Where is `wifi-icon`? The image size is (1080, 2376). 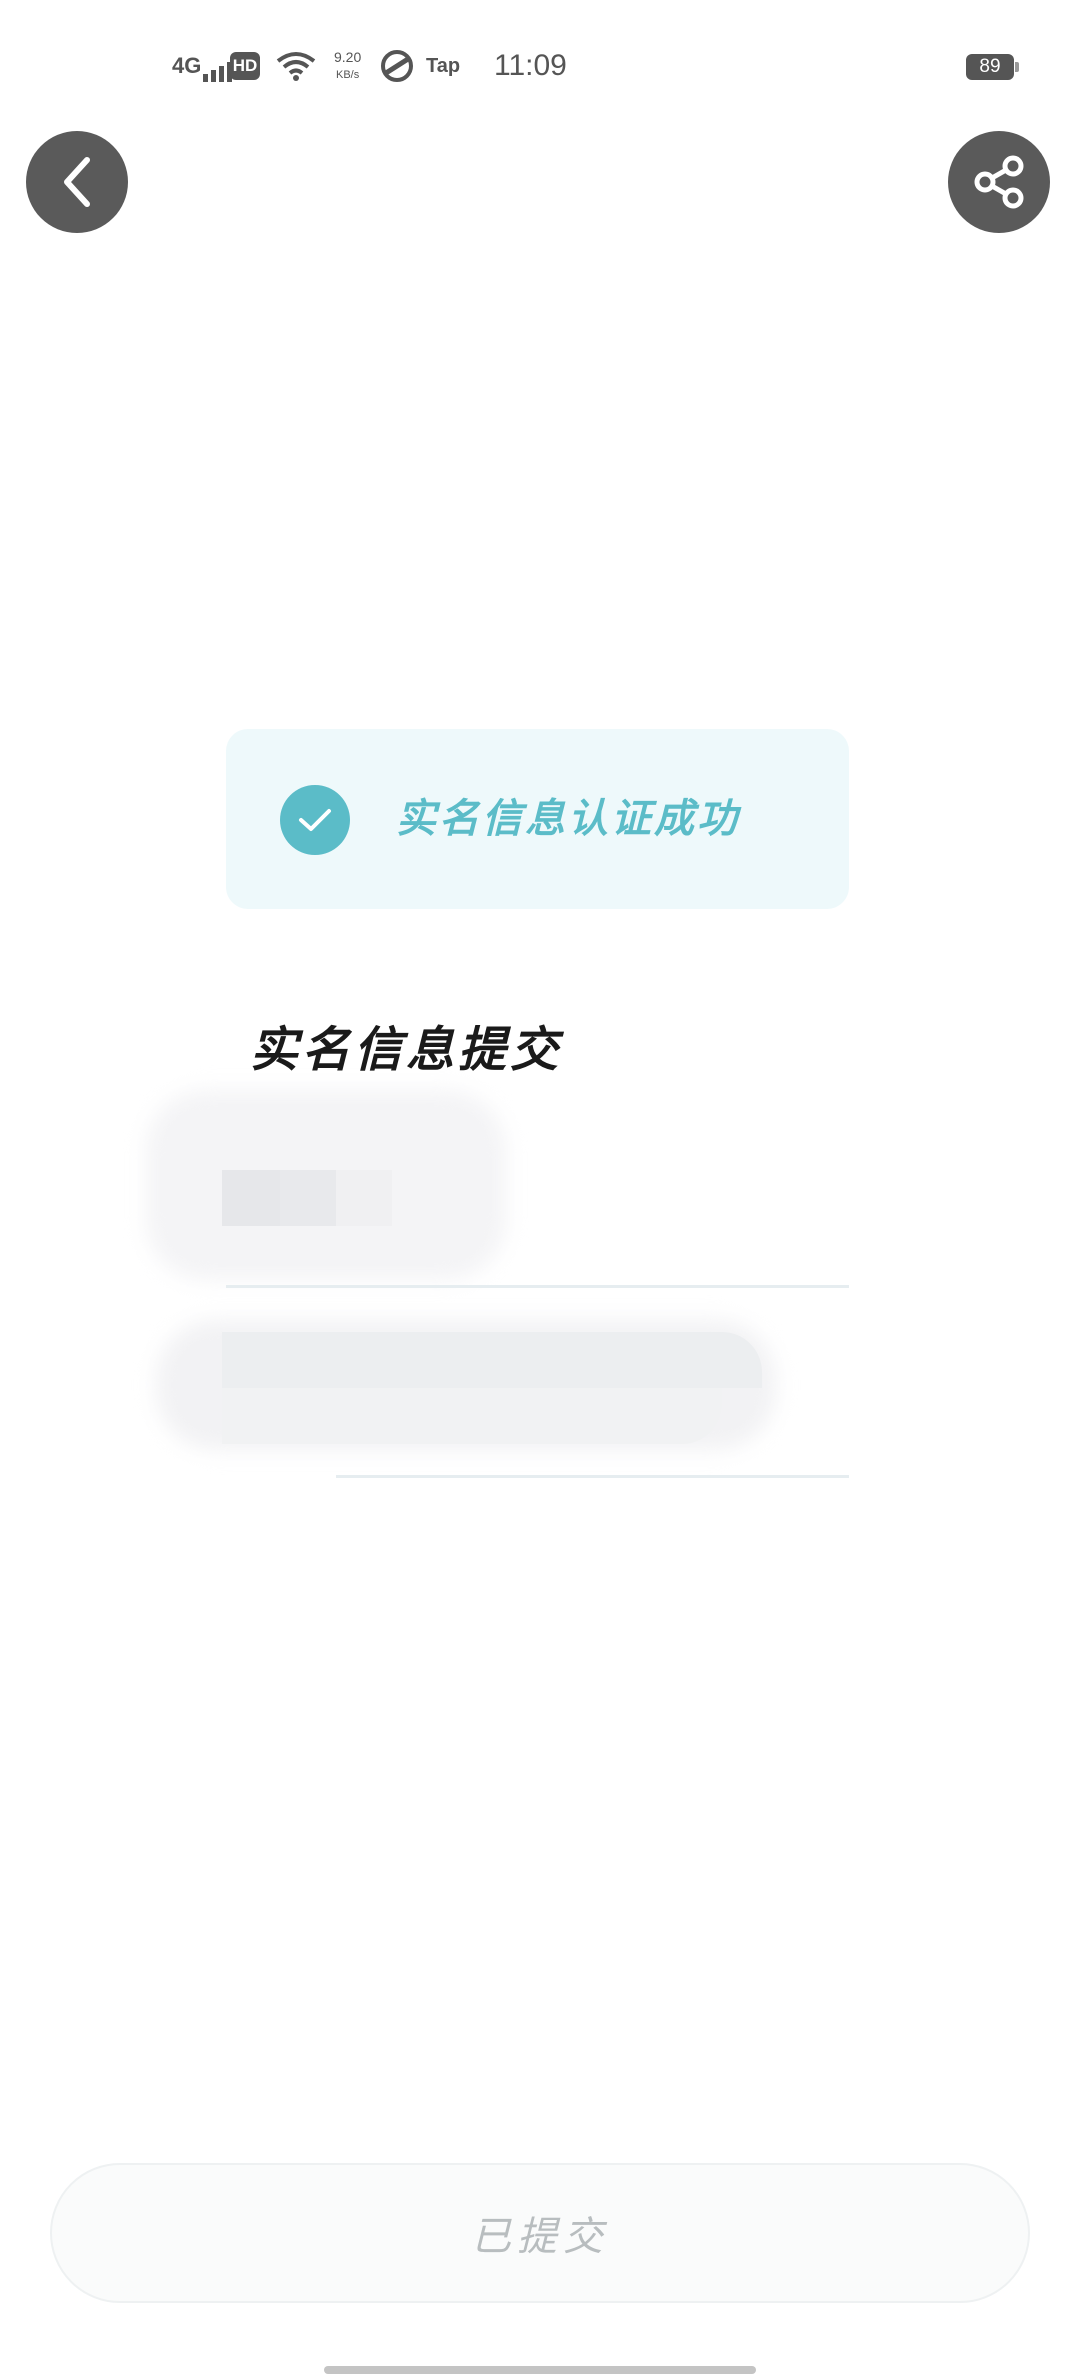 wifi-icon is located at coordinates (296, 66).